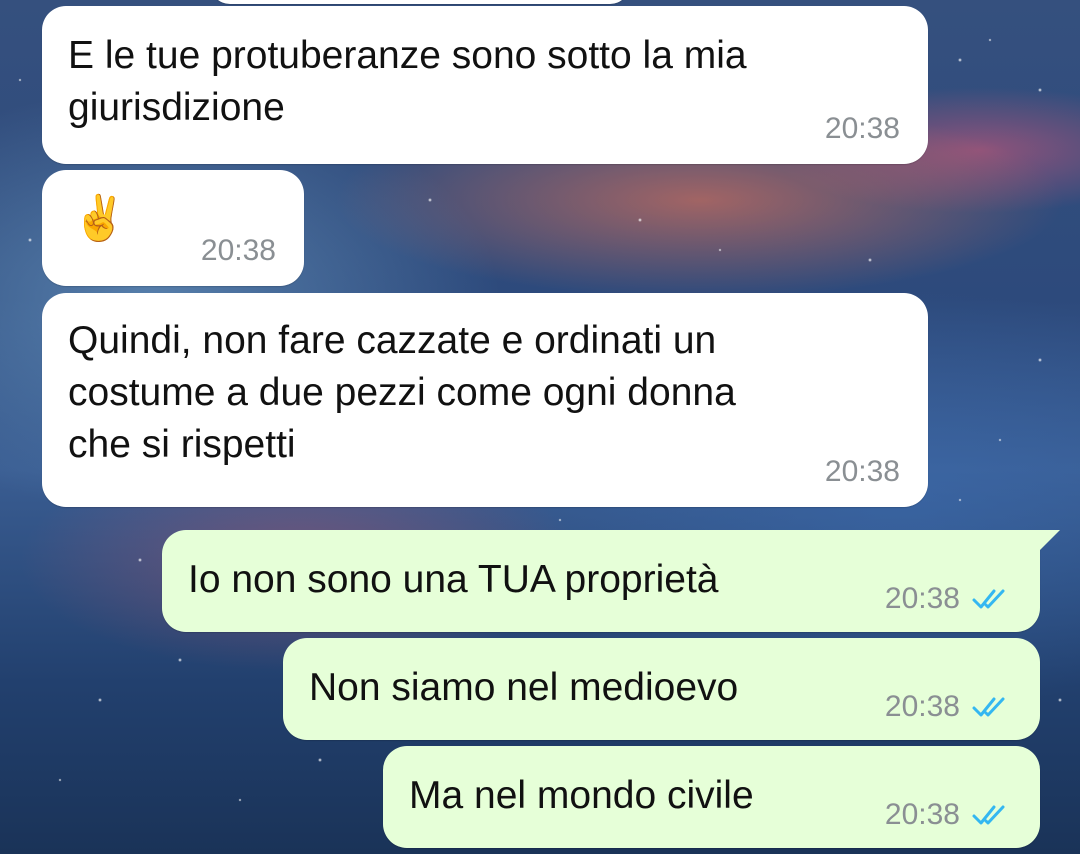 The image size is (1080, 854). I want to click on message-bubble-incoming: ✌️ 20:38, so click(173, 228).